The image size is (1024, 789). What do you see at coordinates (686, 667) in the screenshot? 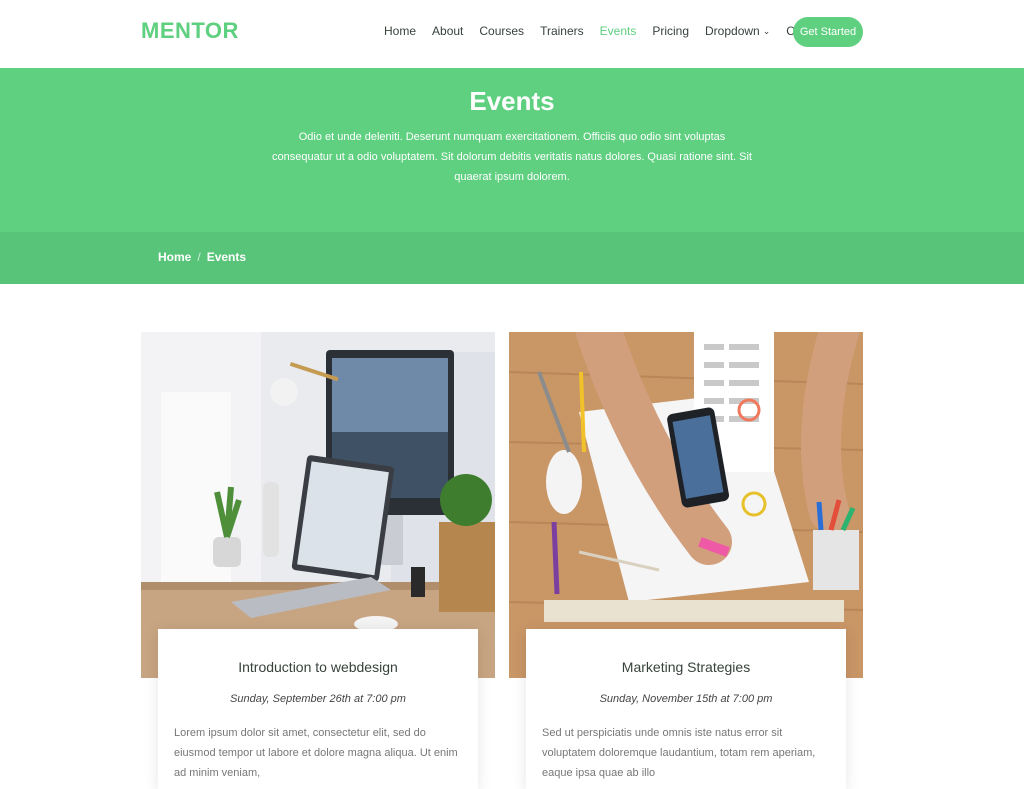
I see `event-title: Marketing Strategies` at bounding box center [686, 667].